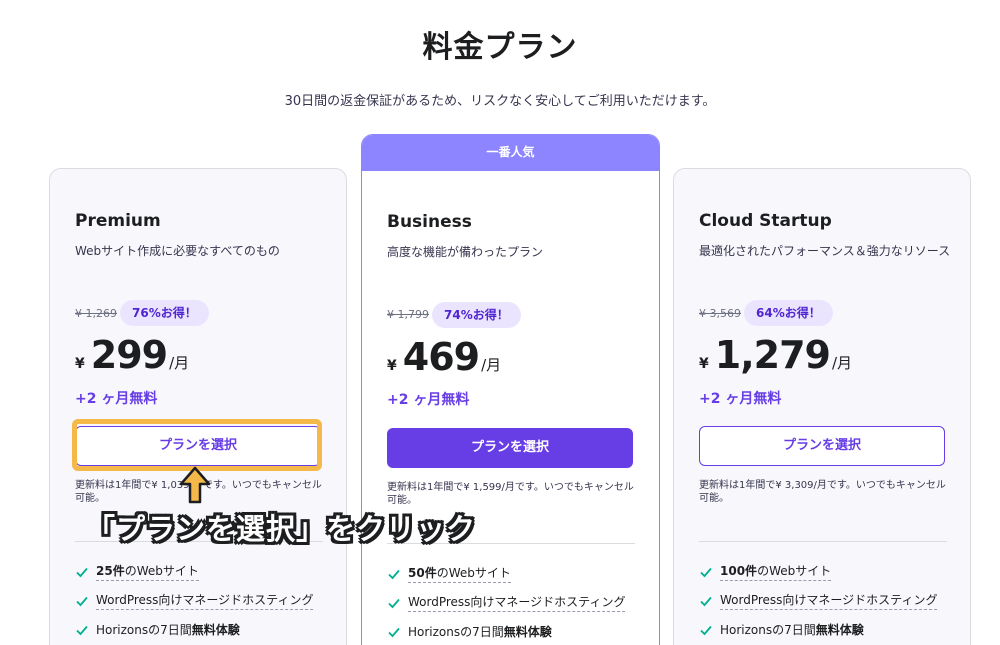 This screenshot has height=645, width=1000. I want to click on divider, so click(823, 541).